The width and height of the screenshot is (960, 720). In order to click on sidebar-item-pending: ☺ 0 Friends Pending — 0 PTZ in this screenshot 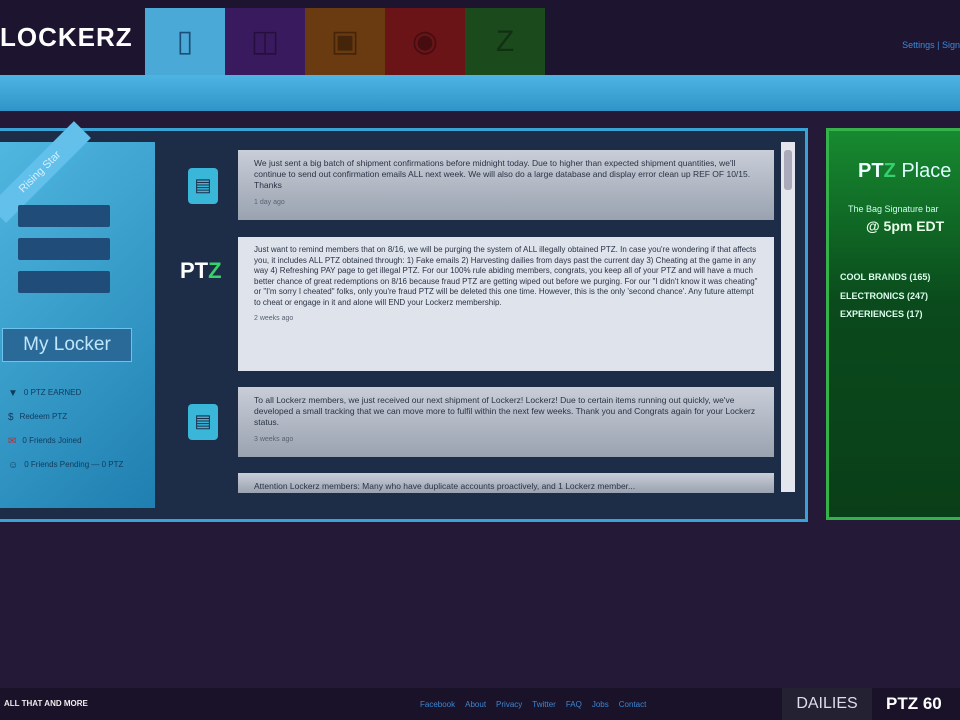, I will do `click(78, 465)`.